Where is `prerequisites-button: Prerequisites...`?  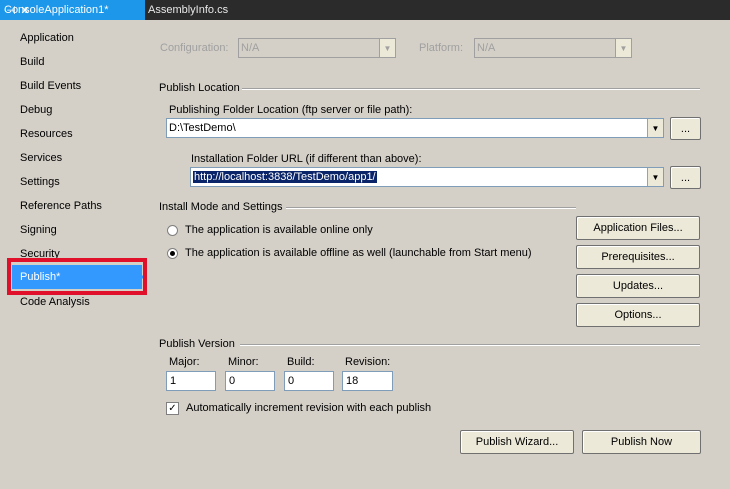
prerequisites-button: Prerequisites... is located at coordinates (638, 257).